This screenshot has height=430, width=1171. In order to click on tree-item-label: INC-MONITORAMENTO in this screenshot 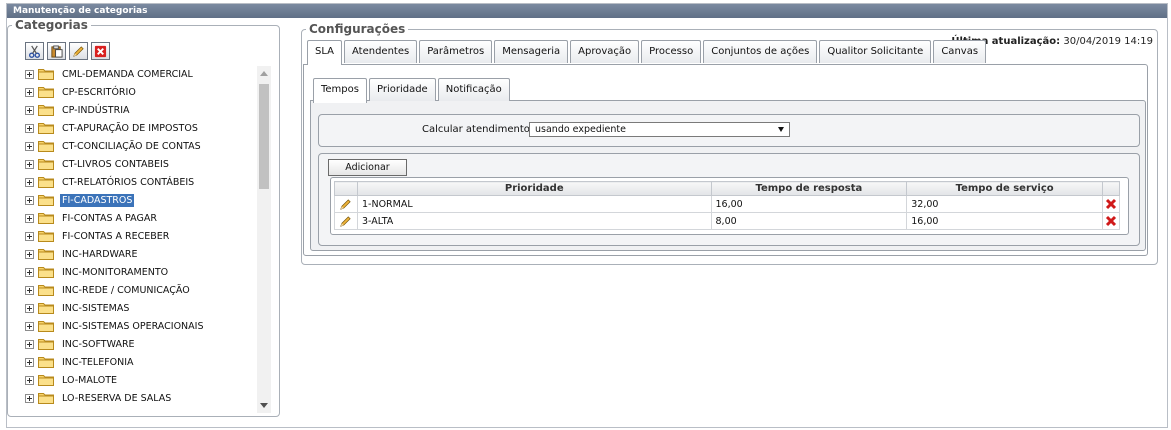, I will do `click(115, 272)`.